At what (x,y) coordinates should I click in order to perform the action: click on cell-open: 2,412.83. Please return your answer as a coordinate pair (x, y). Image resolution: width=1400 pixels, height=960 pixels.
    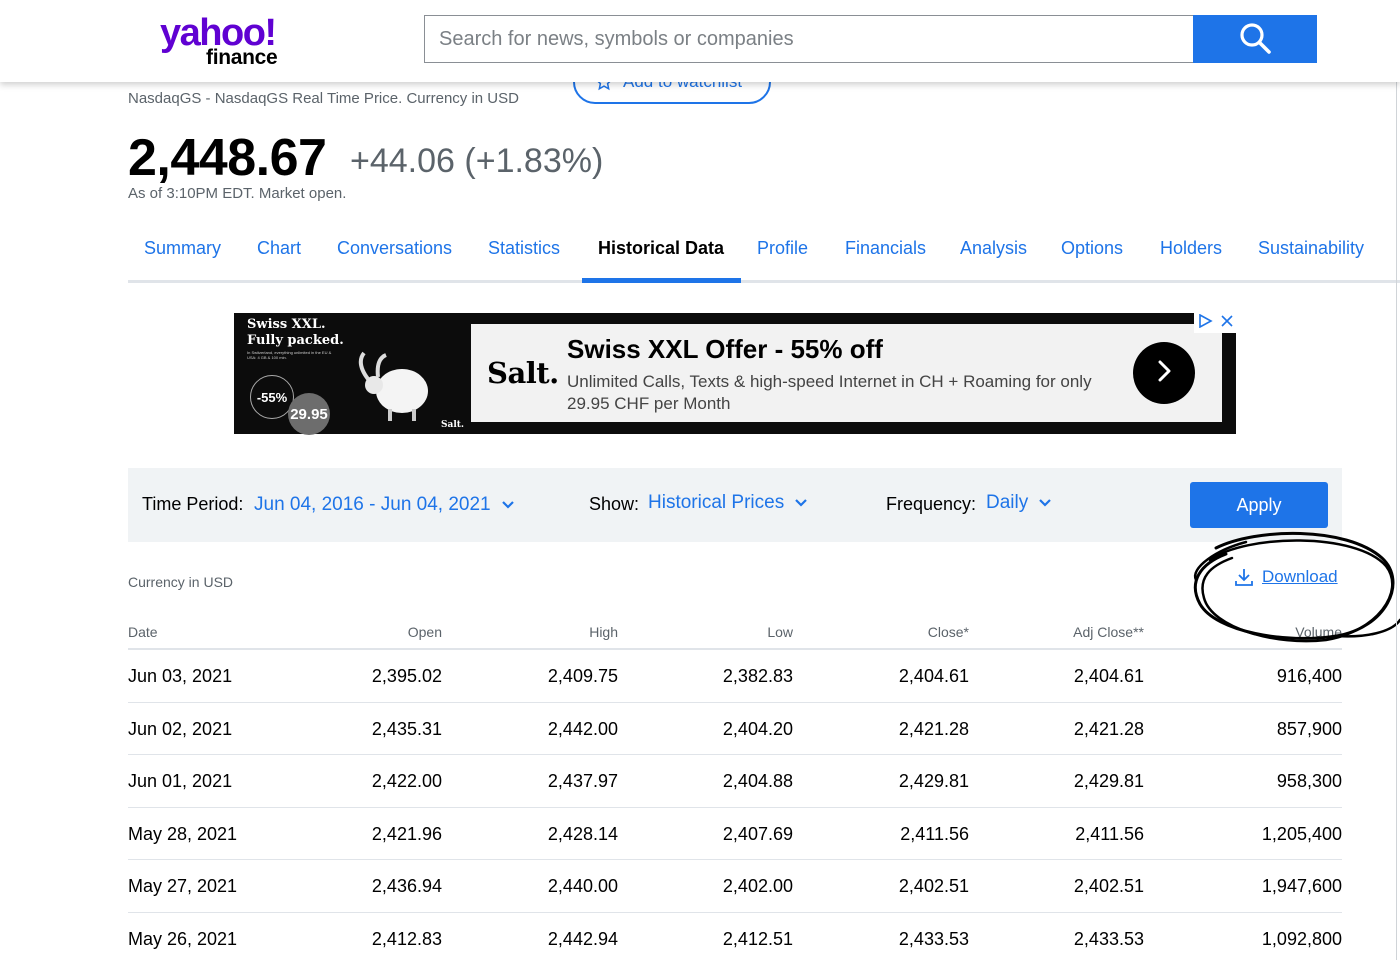
    Looking at the image, I should click on (406, 938).